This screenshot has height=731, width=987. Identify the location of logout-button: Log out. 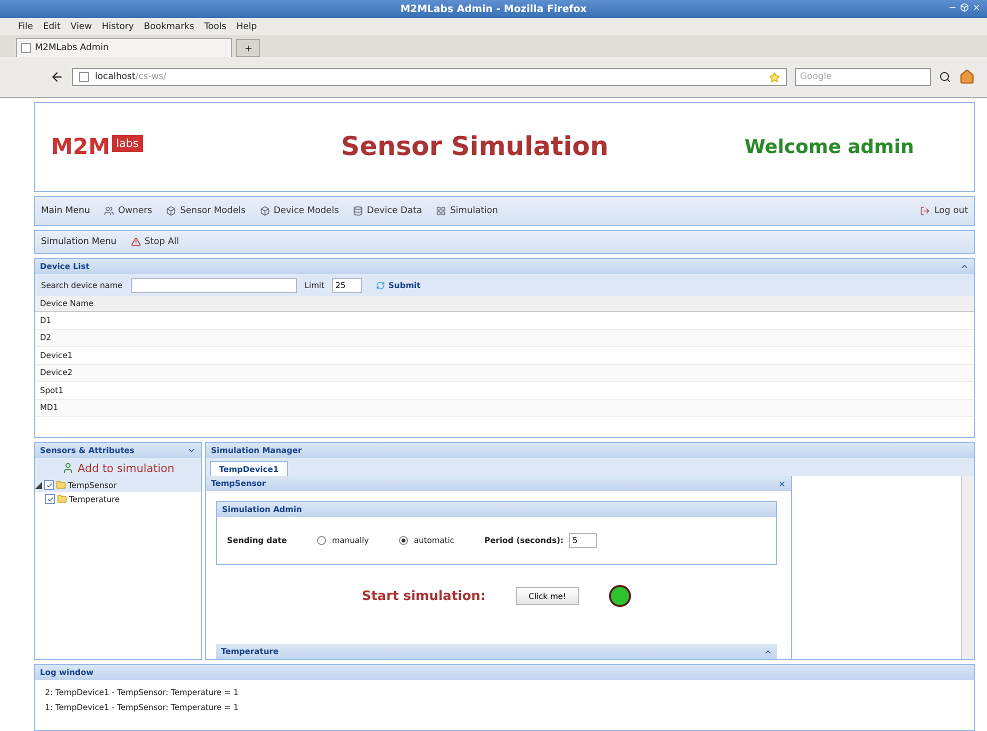
(944, 211).